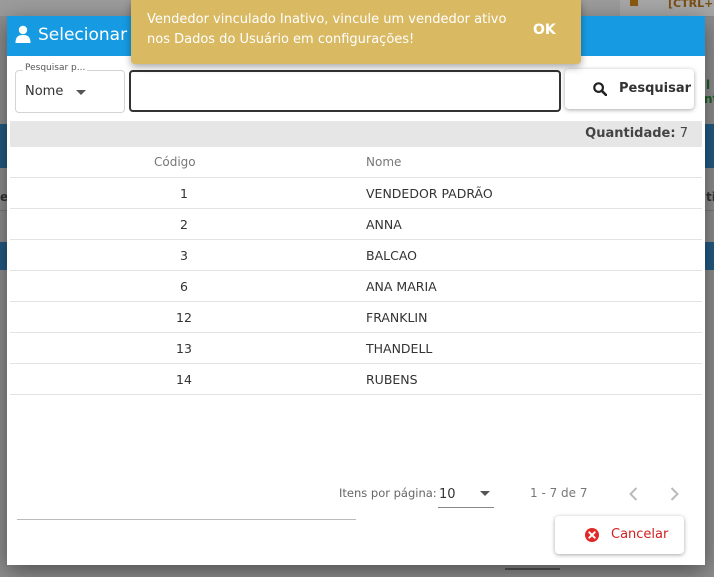 This screenshot has width=714, height=577. Describe the element at coordinates (23, 34) in the screenshot. I see `user-icon` at that location.